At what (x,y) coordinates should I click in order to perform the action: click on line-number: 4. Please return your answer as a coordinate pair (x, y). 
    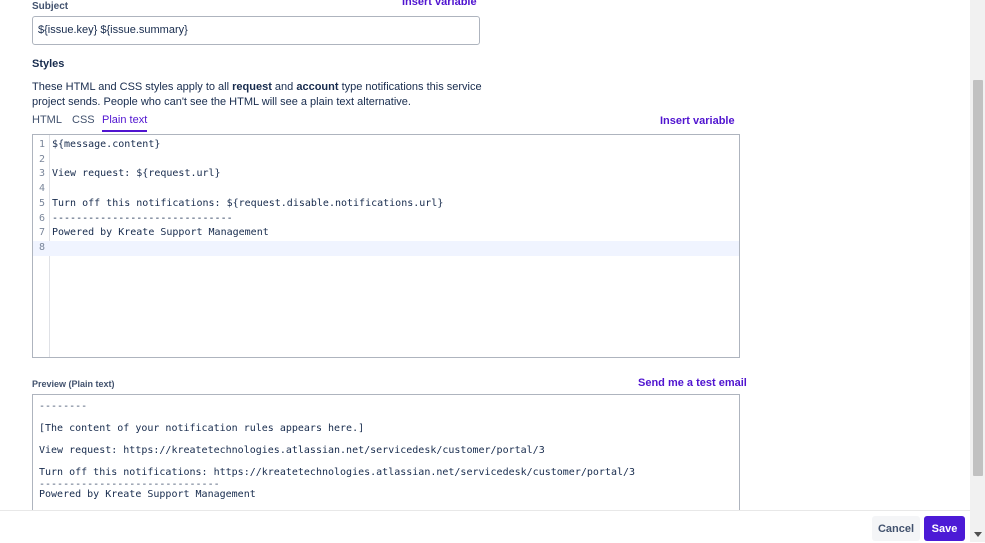
    Looking at the image, I should click on (41, 189).